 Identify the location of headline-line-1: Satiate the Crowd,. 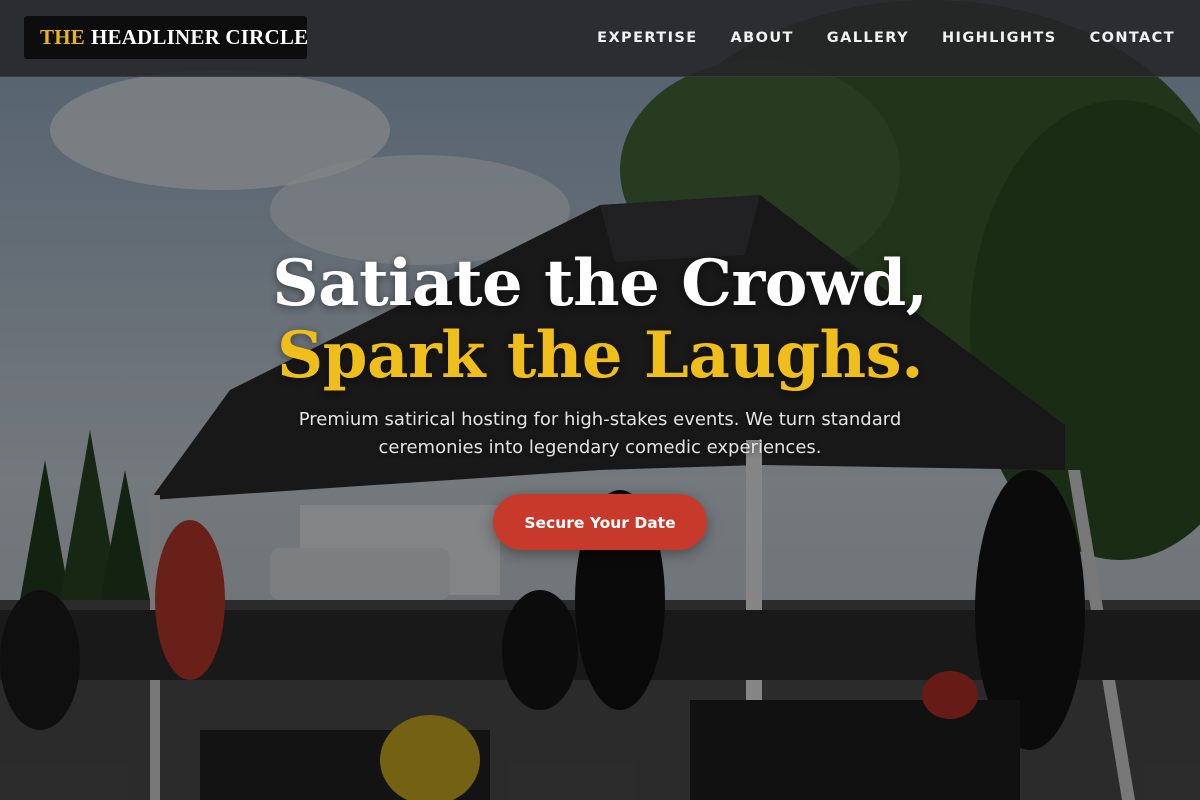
(600, 283).